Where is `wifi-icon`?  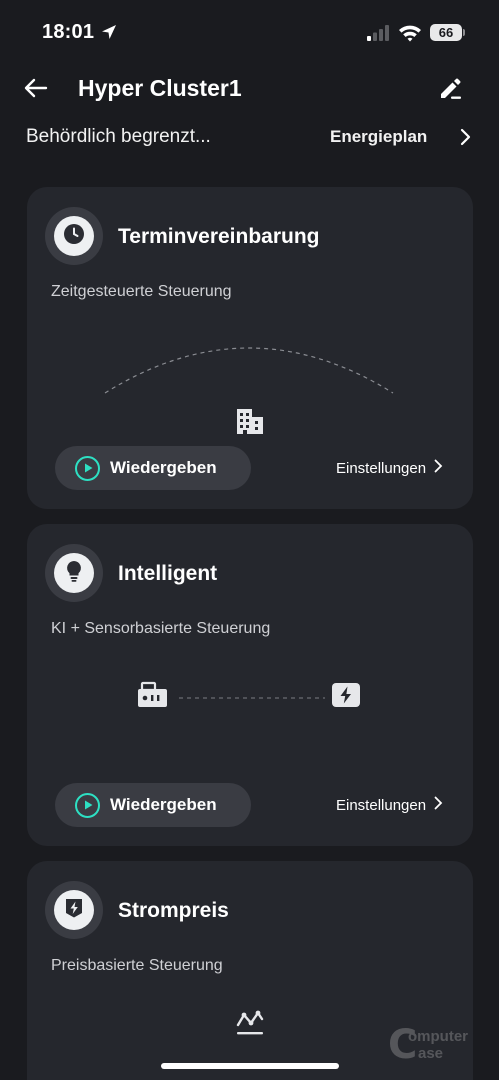
wifi-icon is located at coordinates (410, 35).